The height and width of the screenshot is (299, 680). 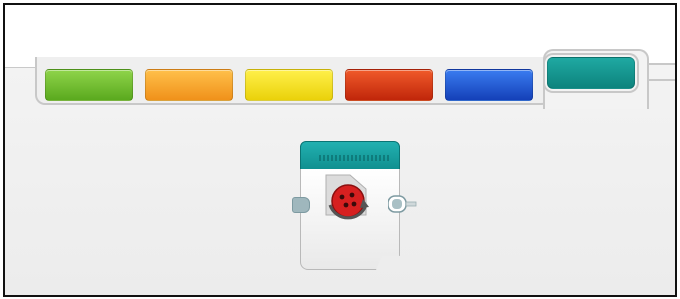 What do you see at coordinates (89, 85) in the screenshot?
I see `tab-action` at bounding box center [89, 85].